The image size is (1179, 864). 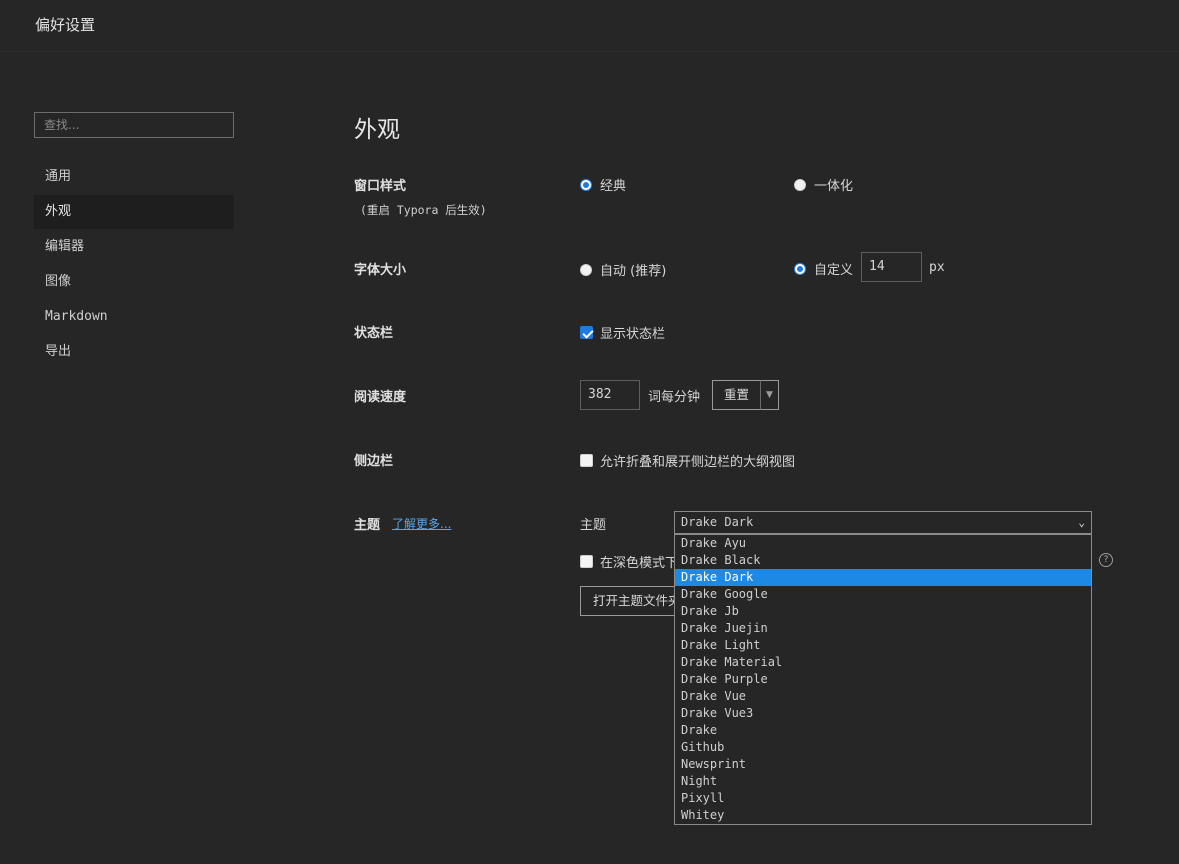 What do you see at coordinates (586, 184) in the screenshot?
I see `radio-classic` at bounding box center [586, 184].